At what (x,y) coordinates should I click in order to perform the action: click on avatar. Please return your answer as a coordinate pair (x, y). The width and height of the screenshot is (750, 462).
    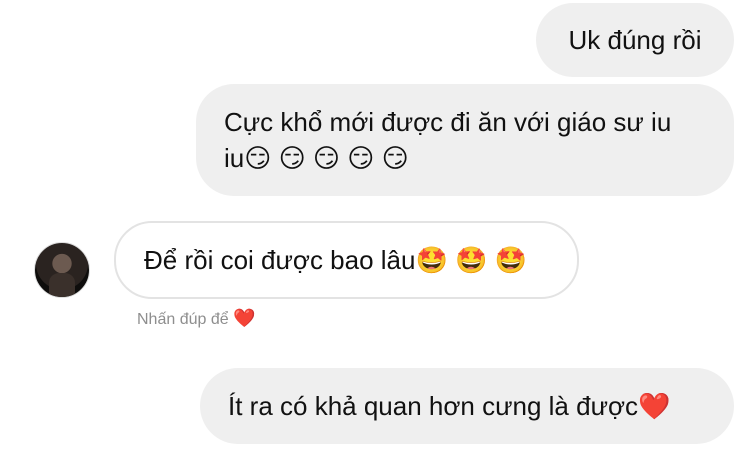
    Looking at the image, I should click on (62, 270).